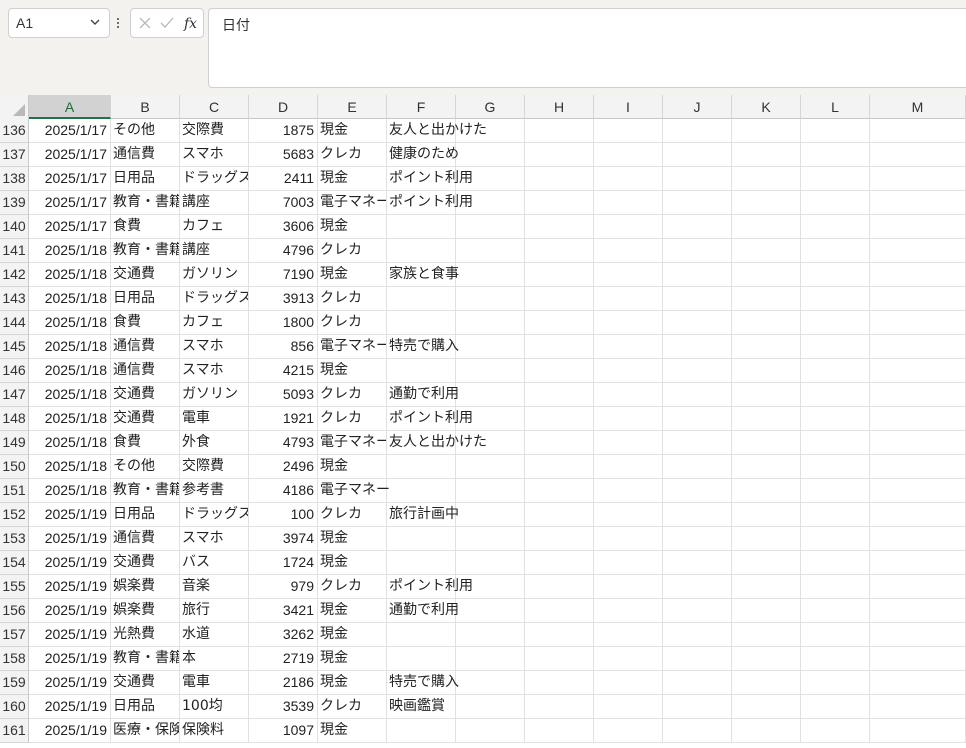 The height and width of the screenshot is (748, 966). I want to click on row-header: 153, so click(14, 539).